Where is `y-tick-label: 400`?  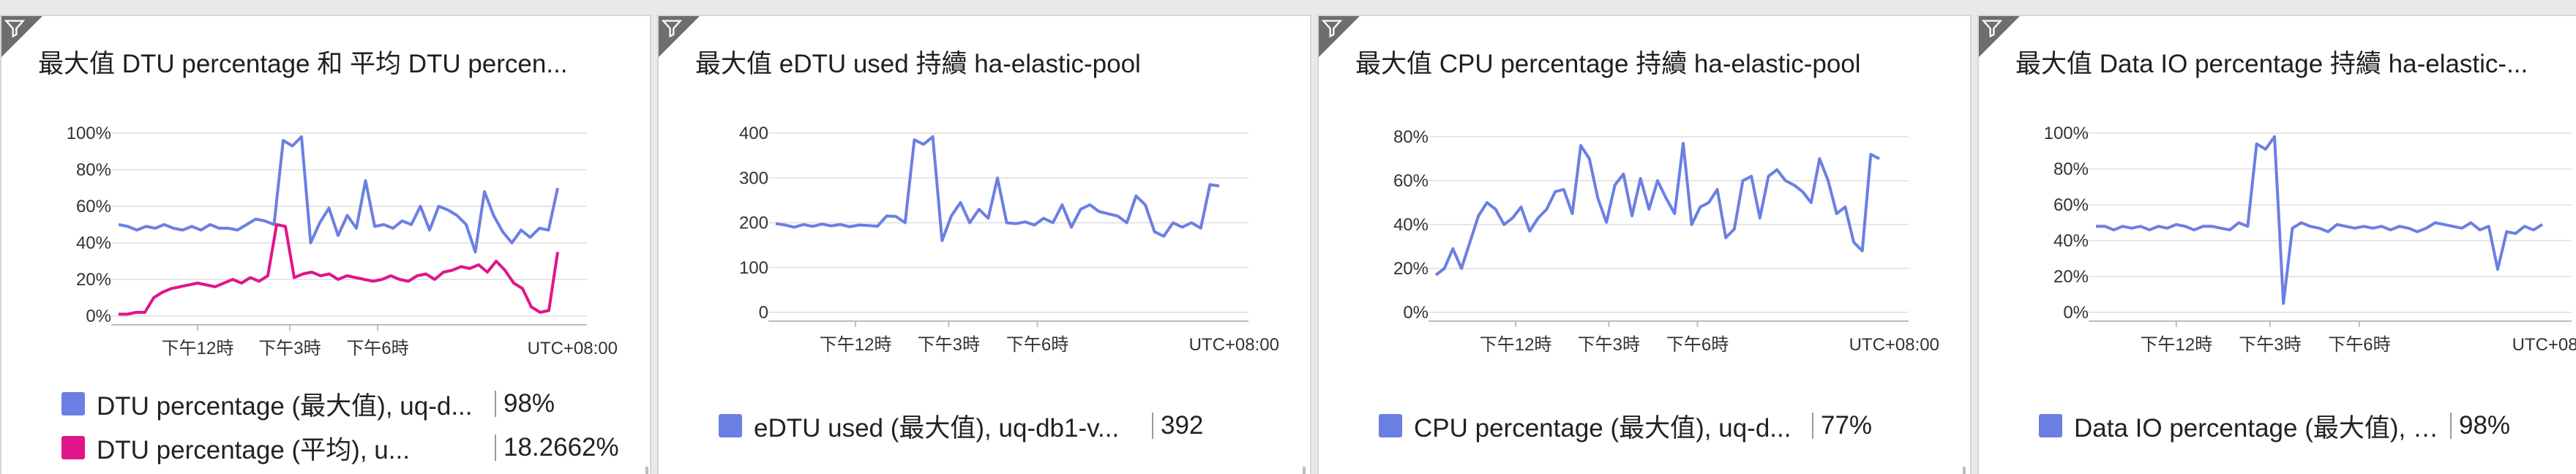 y-tick-label: 400 is located at coordinates (753, 133).